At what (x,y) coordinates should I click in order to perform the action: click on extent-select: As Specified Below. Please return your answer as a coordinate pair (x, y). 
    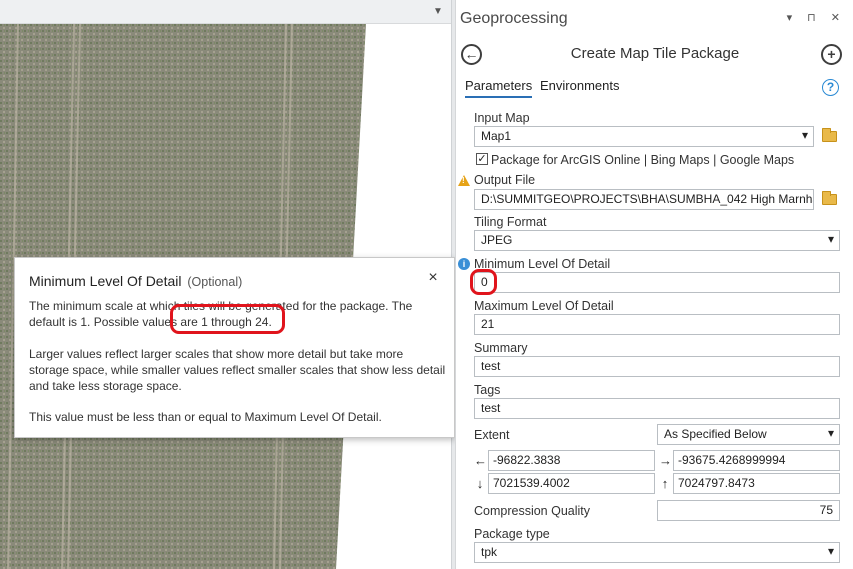
    Looking at the image, I should click on (748, 434).